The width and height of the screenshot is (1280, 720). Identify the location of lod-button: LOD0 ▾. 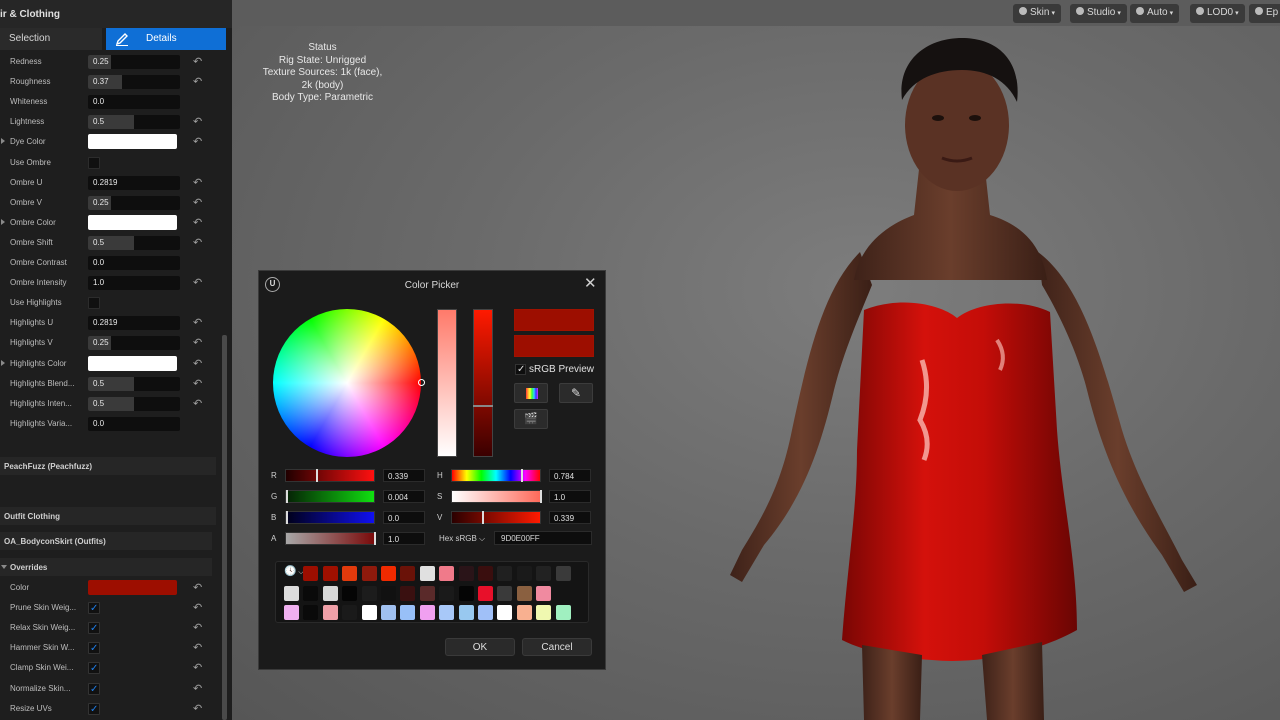
(1217, 13).